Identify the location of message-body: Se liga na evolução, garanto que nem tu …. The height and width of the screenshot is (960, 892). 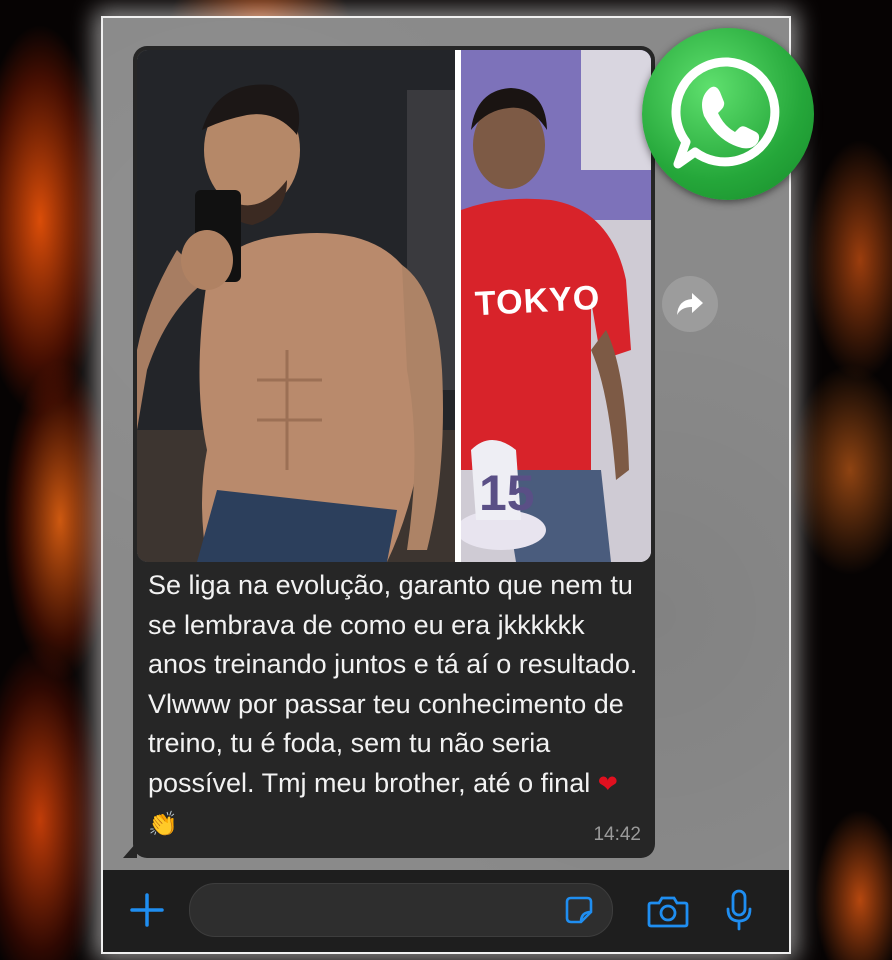
(393, 684).